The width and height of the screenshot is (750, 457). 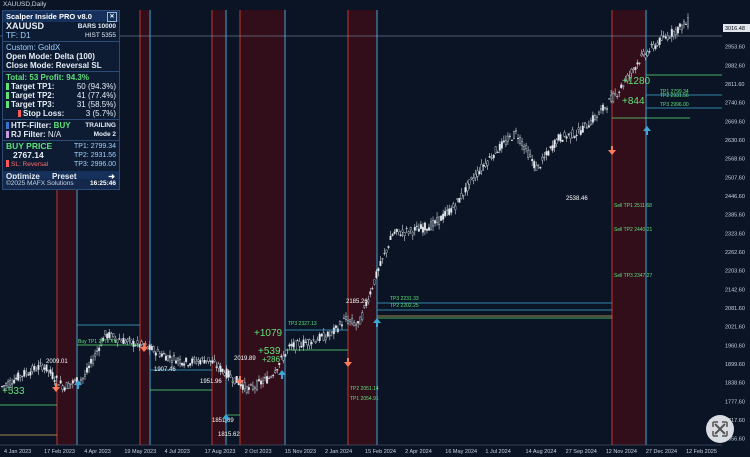 What do you see at coordinates (61, 113) in the screenshot?
I see `sl-row: Stop Loss: 3 (5.7%)` at bounding box center [61, 113].